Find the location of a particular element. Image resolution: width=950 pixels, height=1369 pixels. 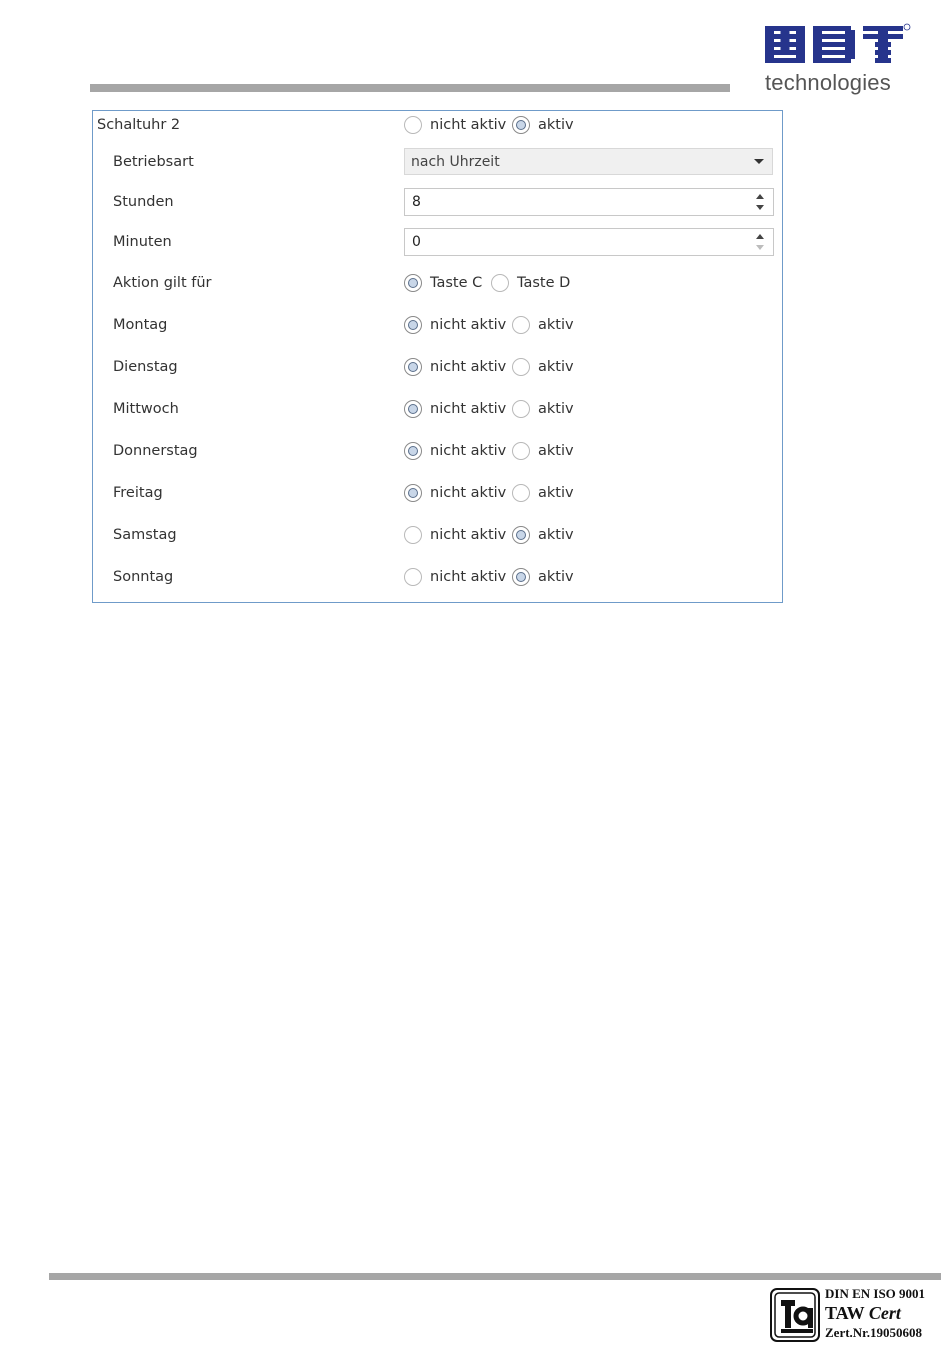

row-donnerstag: Donnerstag nicht aktiv aktiv is located at coordinates (437, 451).